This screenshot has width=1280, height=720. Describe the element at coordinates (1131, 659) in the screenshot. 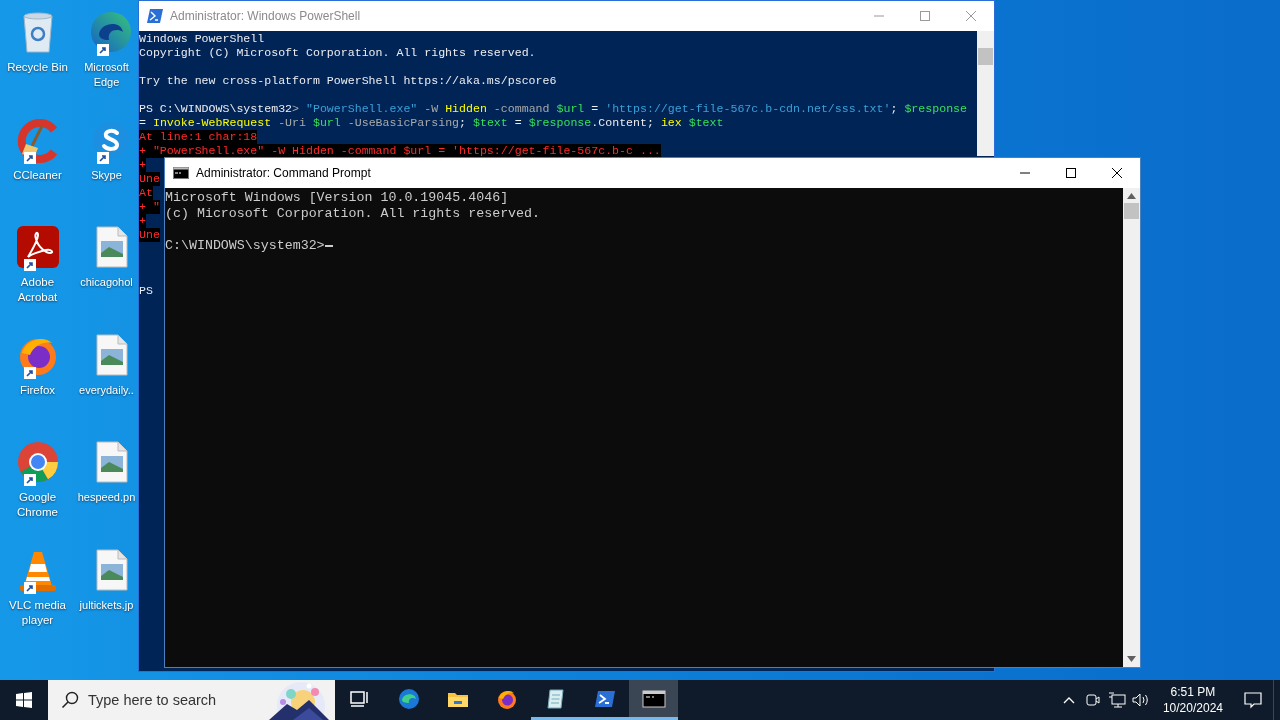

I see `scroll-down-icon` at that location.